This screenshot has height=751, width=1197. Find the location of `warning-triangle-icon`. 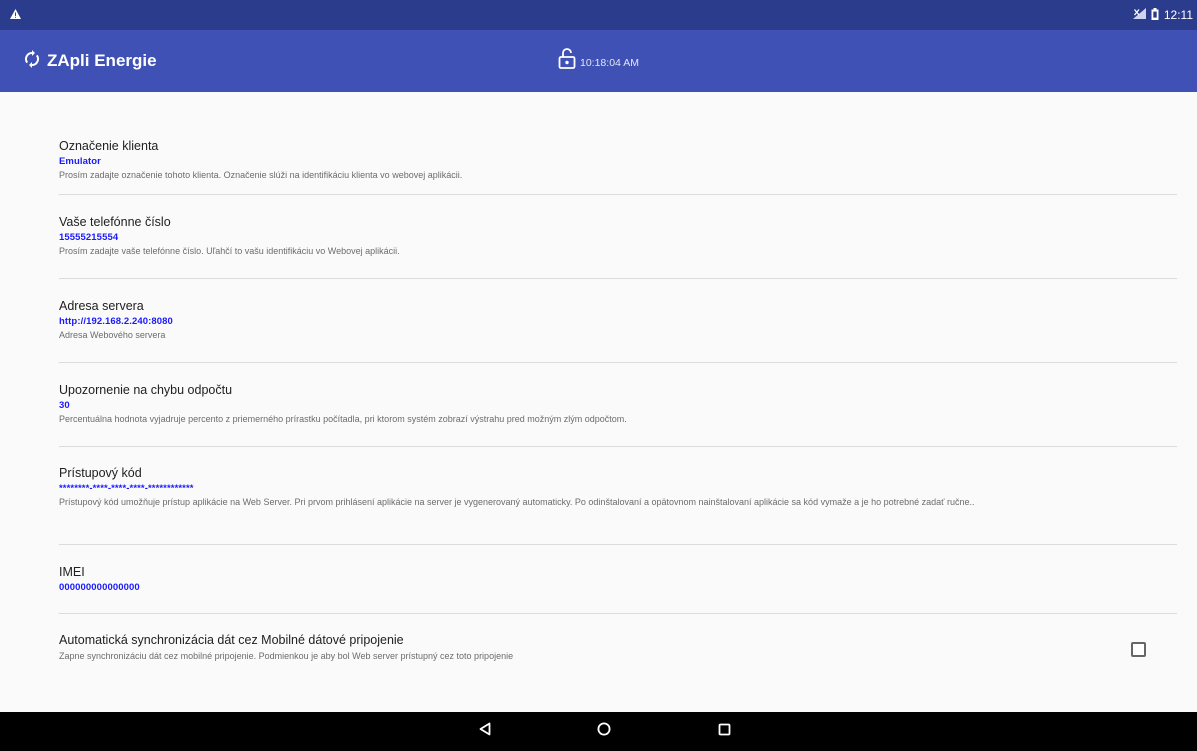

warning-triangle-icon is located at coordinates (15, 15).